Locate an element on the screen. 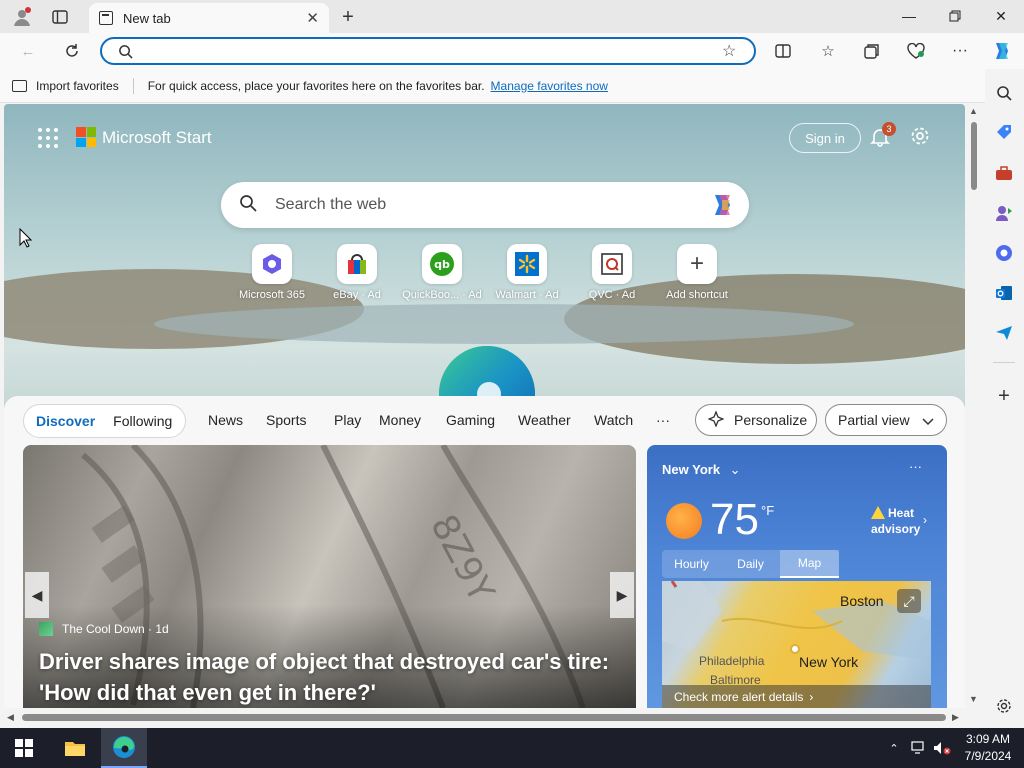 This screenshot has height=768, width=1024. horizontal-scroll-thumb is located at coordinates (484, 717).